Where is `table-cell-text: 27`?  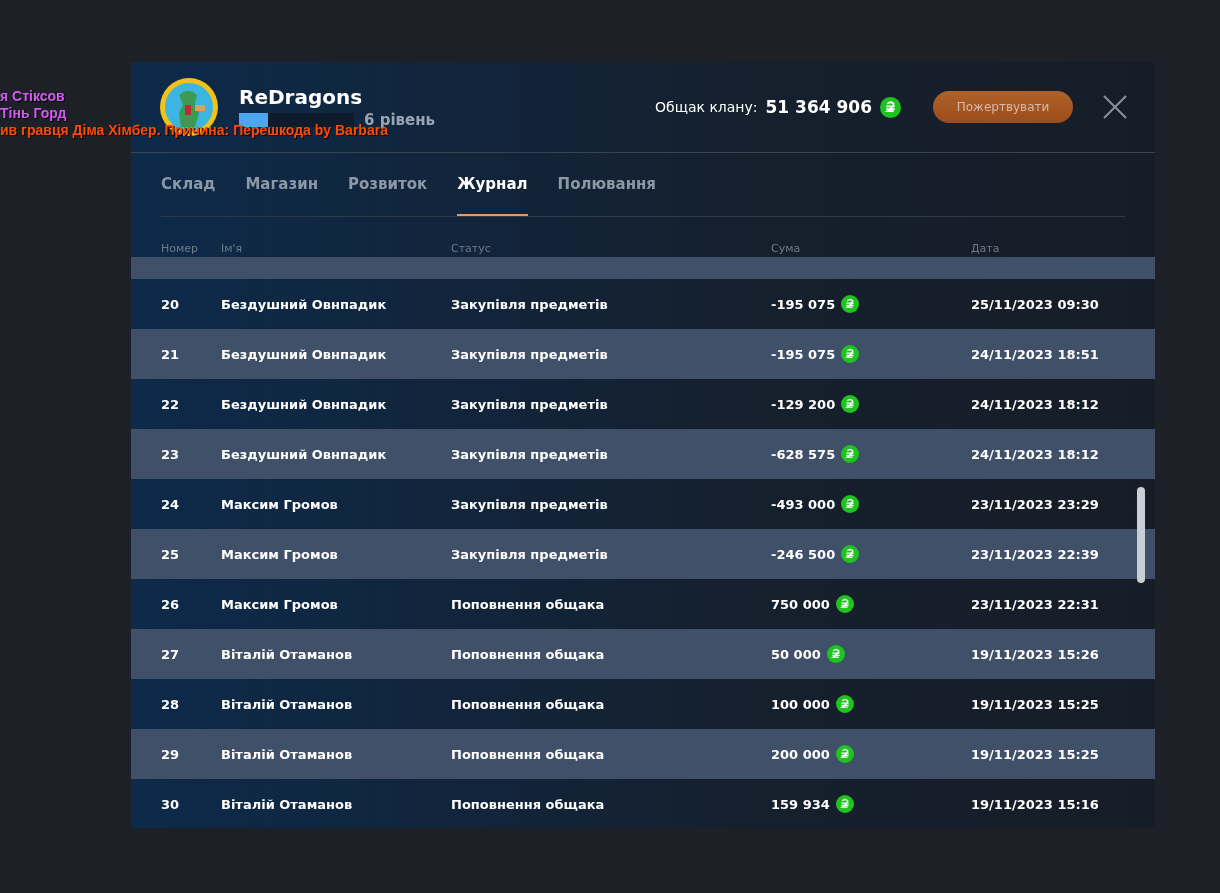
table-cell-text: 27 is located at coordinates (170, 654).